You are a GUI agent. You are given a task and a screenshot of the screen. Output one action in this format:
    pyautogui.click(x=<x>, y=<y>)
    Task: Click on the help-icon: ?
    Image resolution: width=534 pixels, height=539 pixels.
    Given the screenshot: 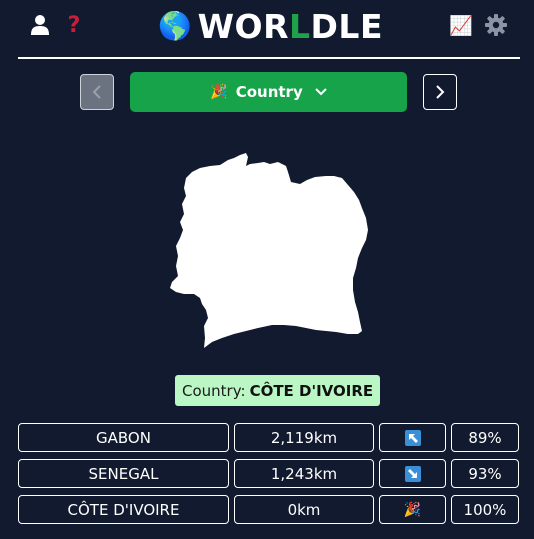 What is the action you would take?
    pyautogui.click(x=74, y=25)
    